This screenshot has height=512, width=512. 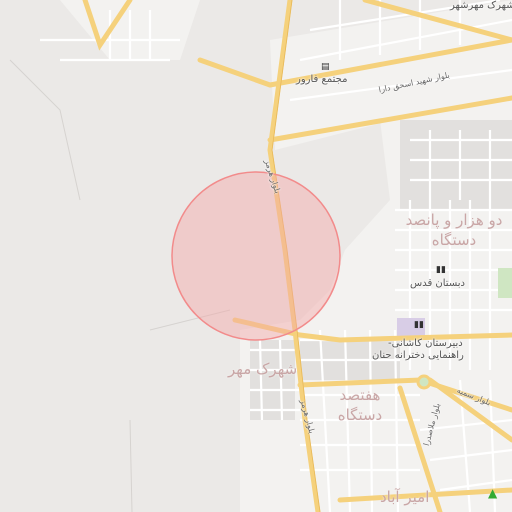 I want to click on area-label-2500-units: دو هزار و پانصد دستگاه, so click(x=454, y=230).